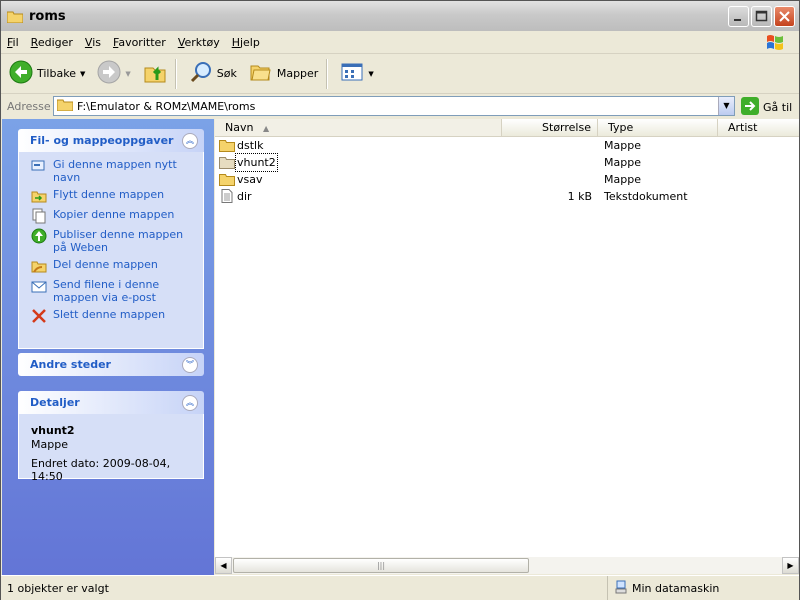 The image size is (800, 600). What do you see at coordinates (246, 42) in the screenshot?
I see `menu-help: Hjelp` at bounding box center [246, 42].